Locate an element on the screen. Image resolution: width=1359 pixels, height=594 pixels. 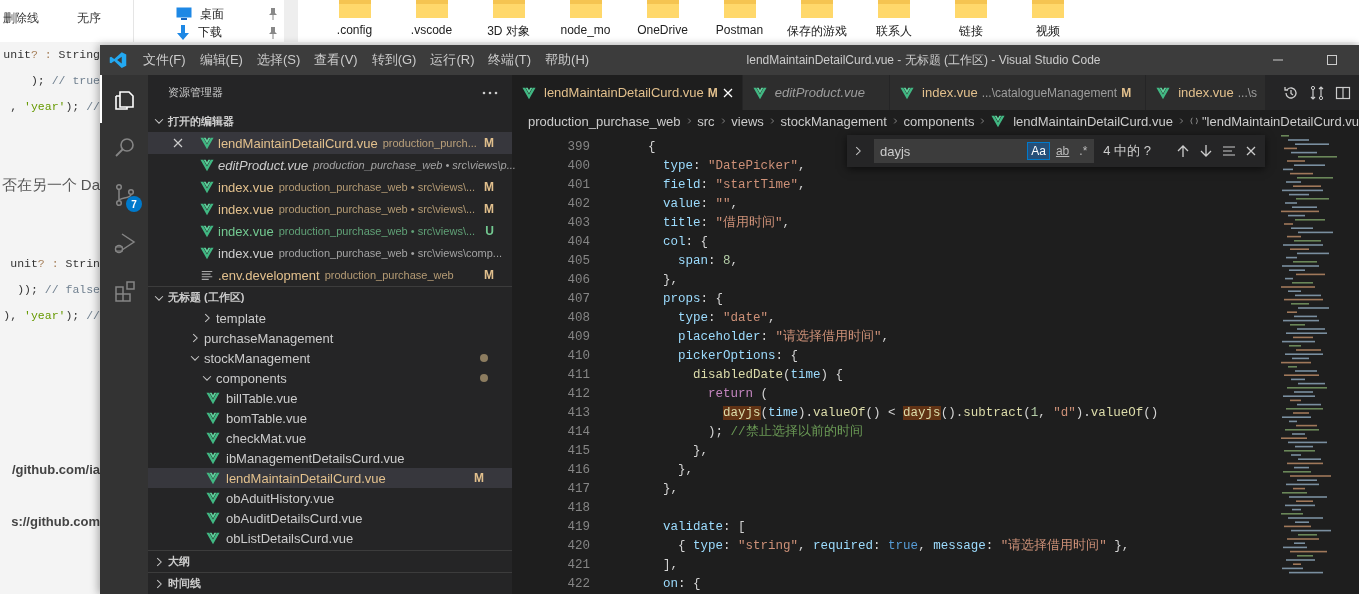
toolbar-button: 无序 is located at coordinates (89, 18).